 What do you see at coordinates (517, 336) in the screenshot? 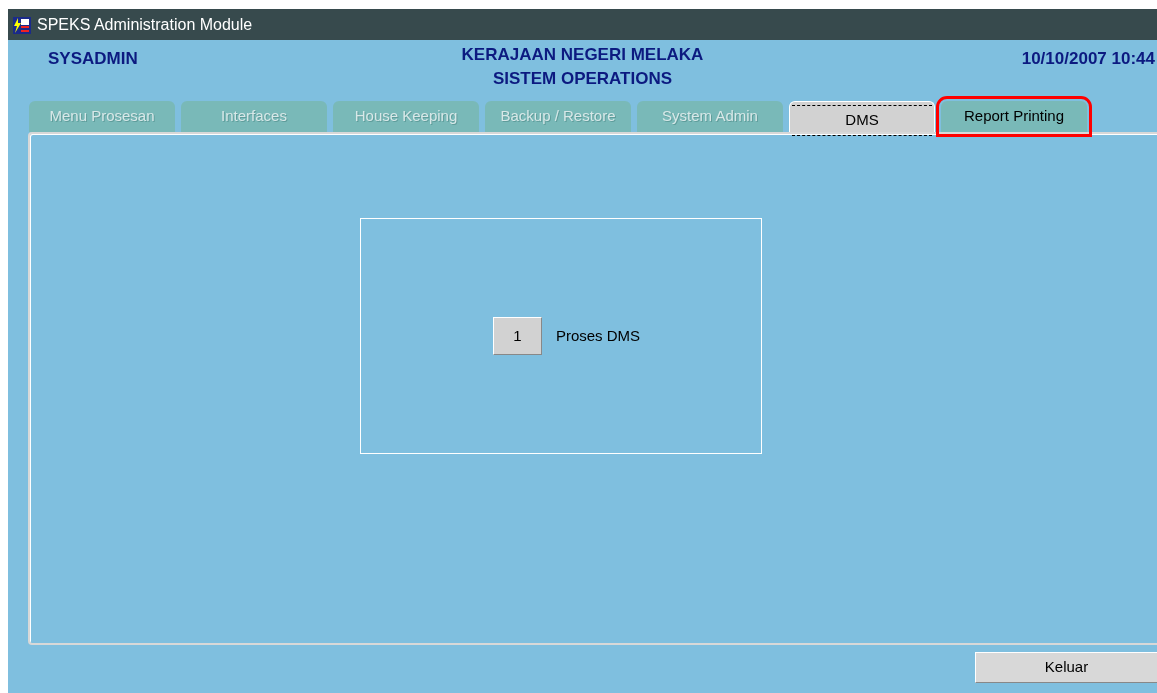
I see `menu-key-button: 1` at bounding box center [517, 336].